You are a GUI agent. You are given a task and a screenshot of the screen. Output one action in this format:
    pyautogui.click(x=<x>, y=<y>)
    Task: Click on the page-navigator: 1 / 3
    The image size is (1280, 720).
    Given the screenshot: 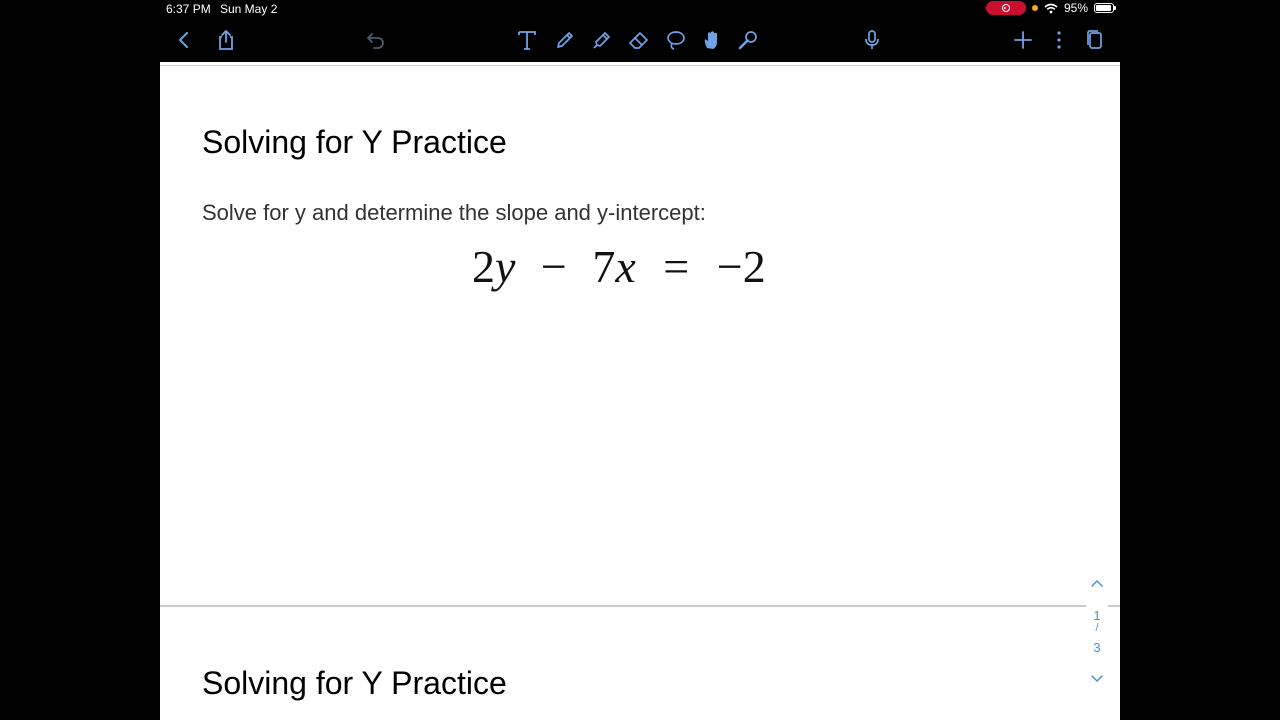 What is the action you would take?
    pyautogui.click(x=1097, y=632)
    